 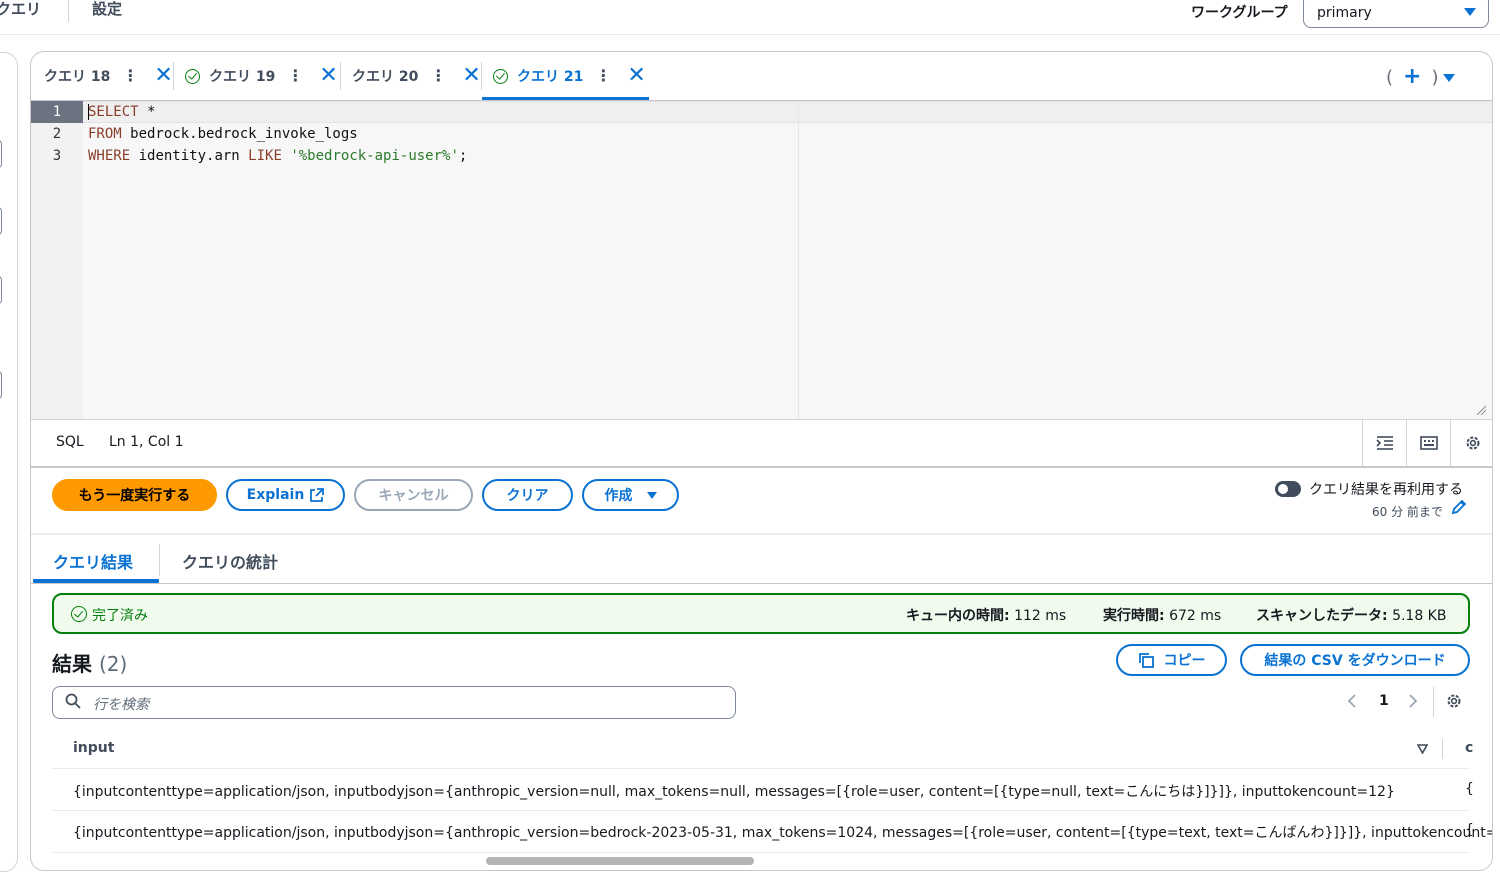 I want to click on add-tab-icon: +, so click(x=1412, y=76).